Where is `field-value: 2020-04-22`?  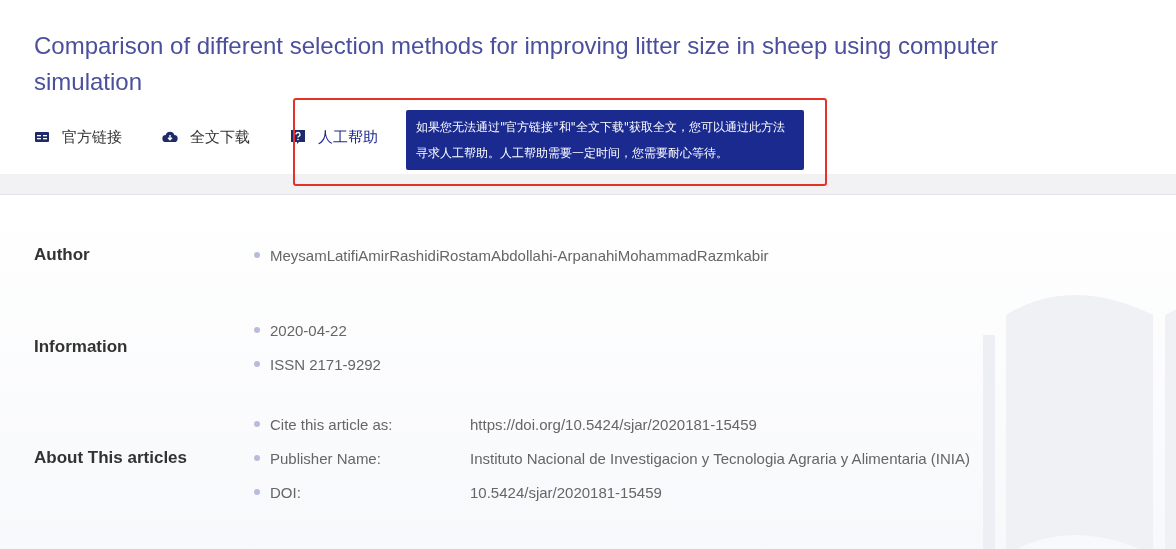 field-value: 2020-04-22 is located at coordinates (308, 330).